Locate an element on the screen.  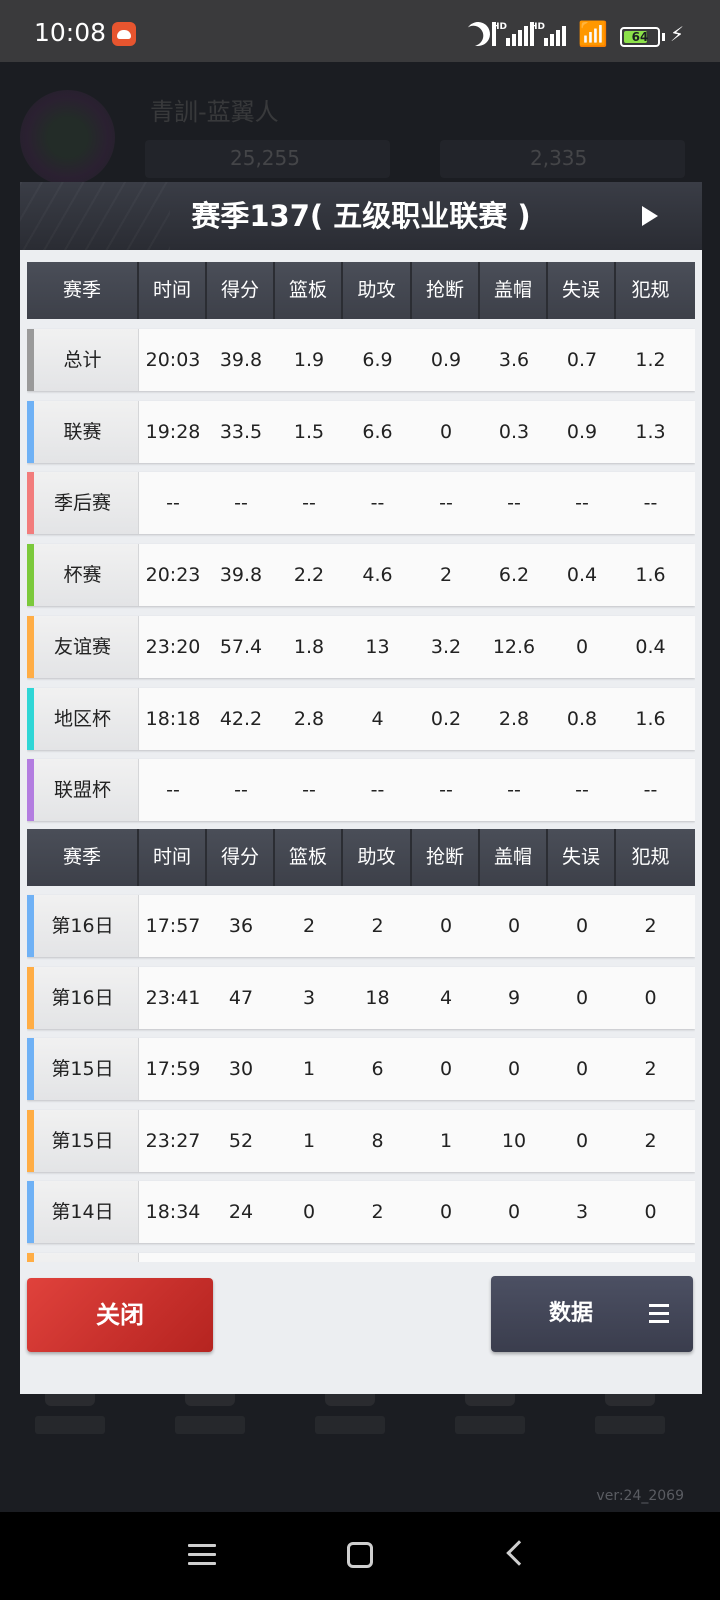
data-button: 数据 is located at coordinates (592, 1314).